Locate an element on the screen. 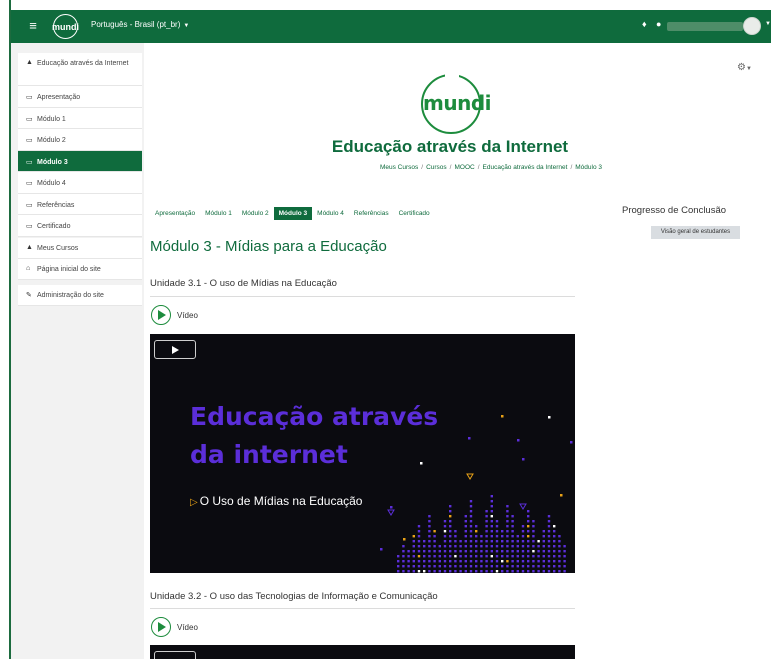  drawer-item: ▭ Módulo 1 is located at coordinates (80, 118).